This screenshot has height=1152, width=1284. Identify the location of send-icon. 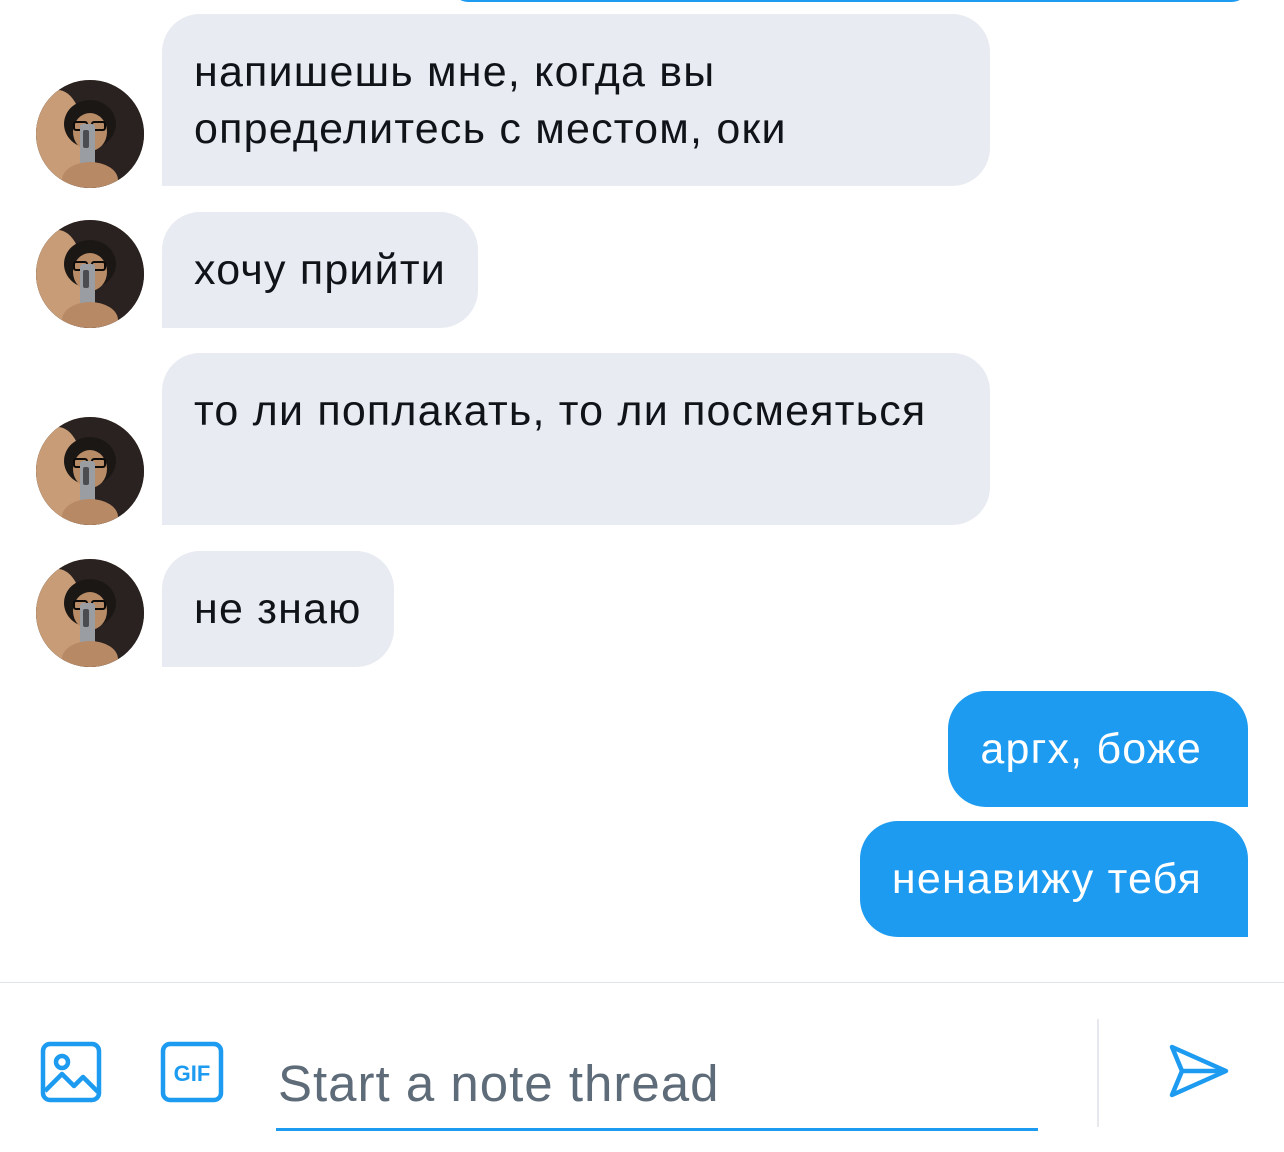
(1198, 1071).